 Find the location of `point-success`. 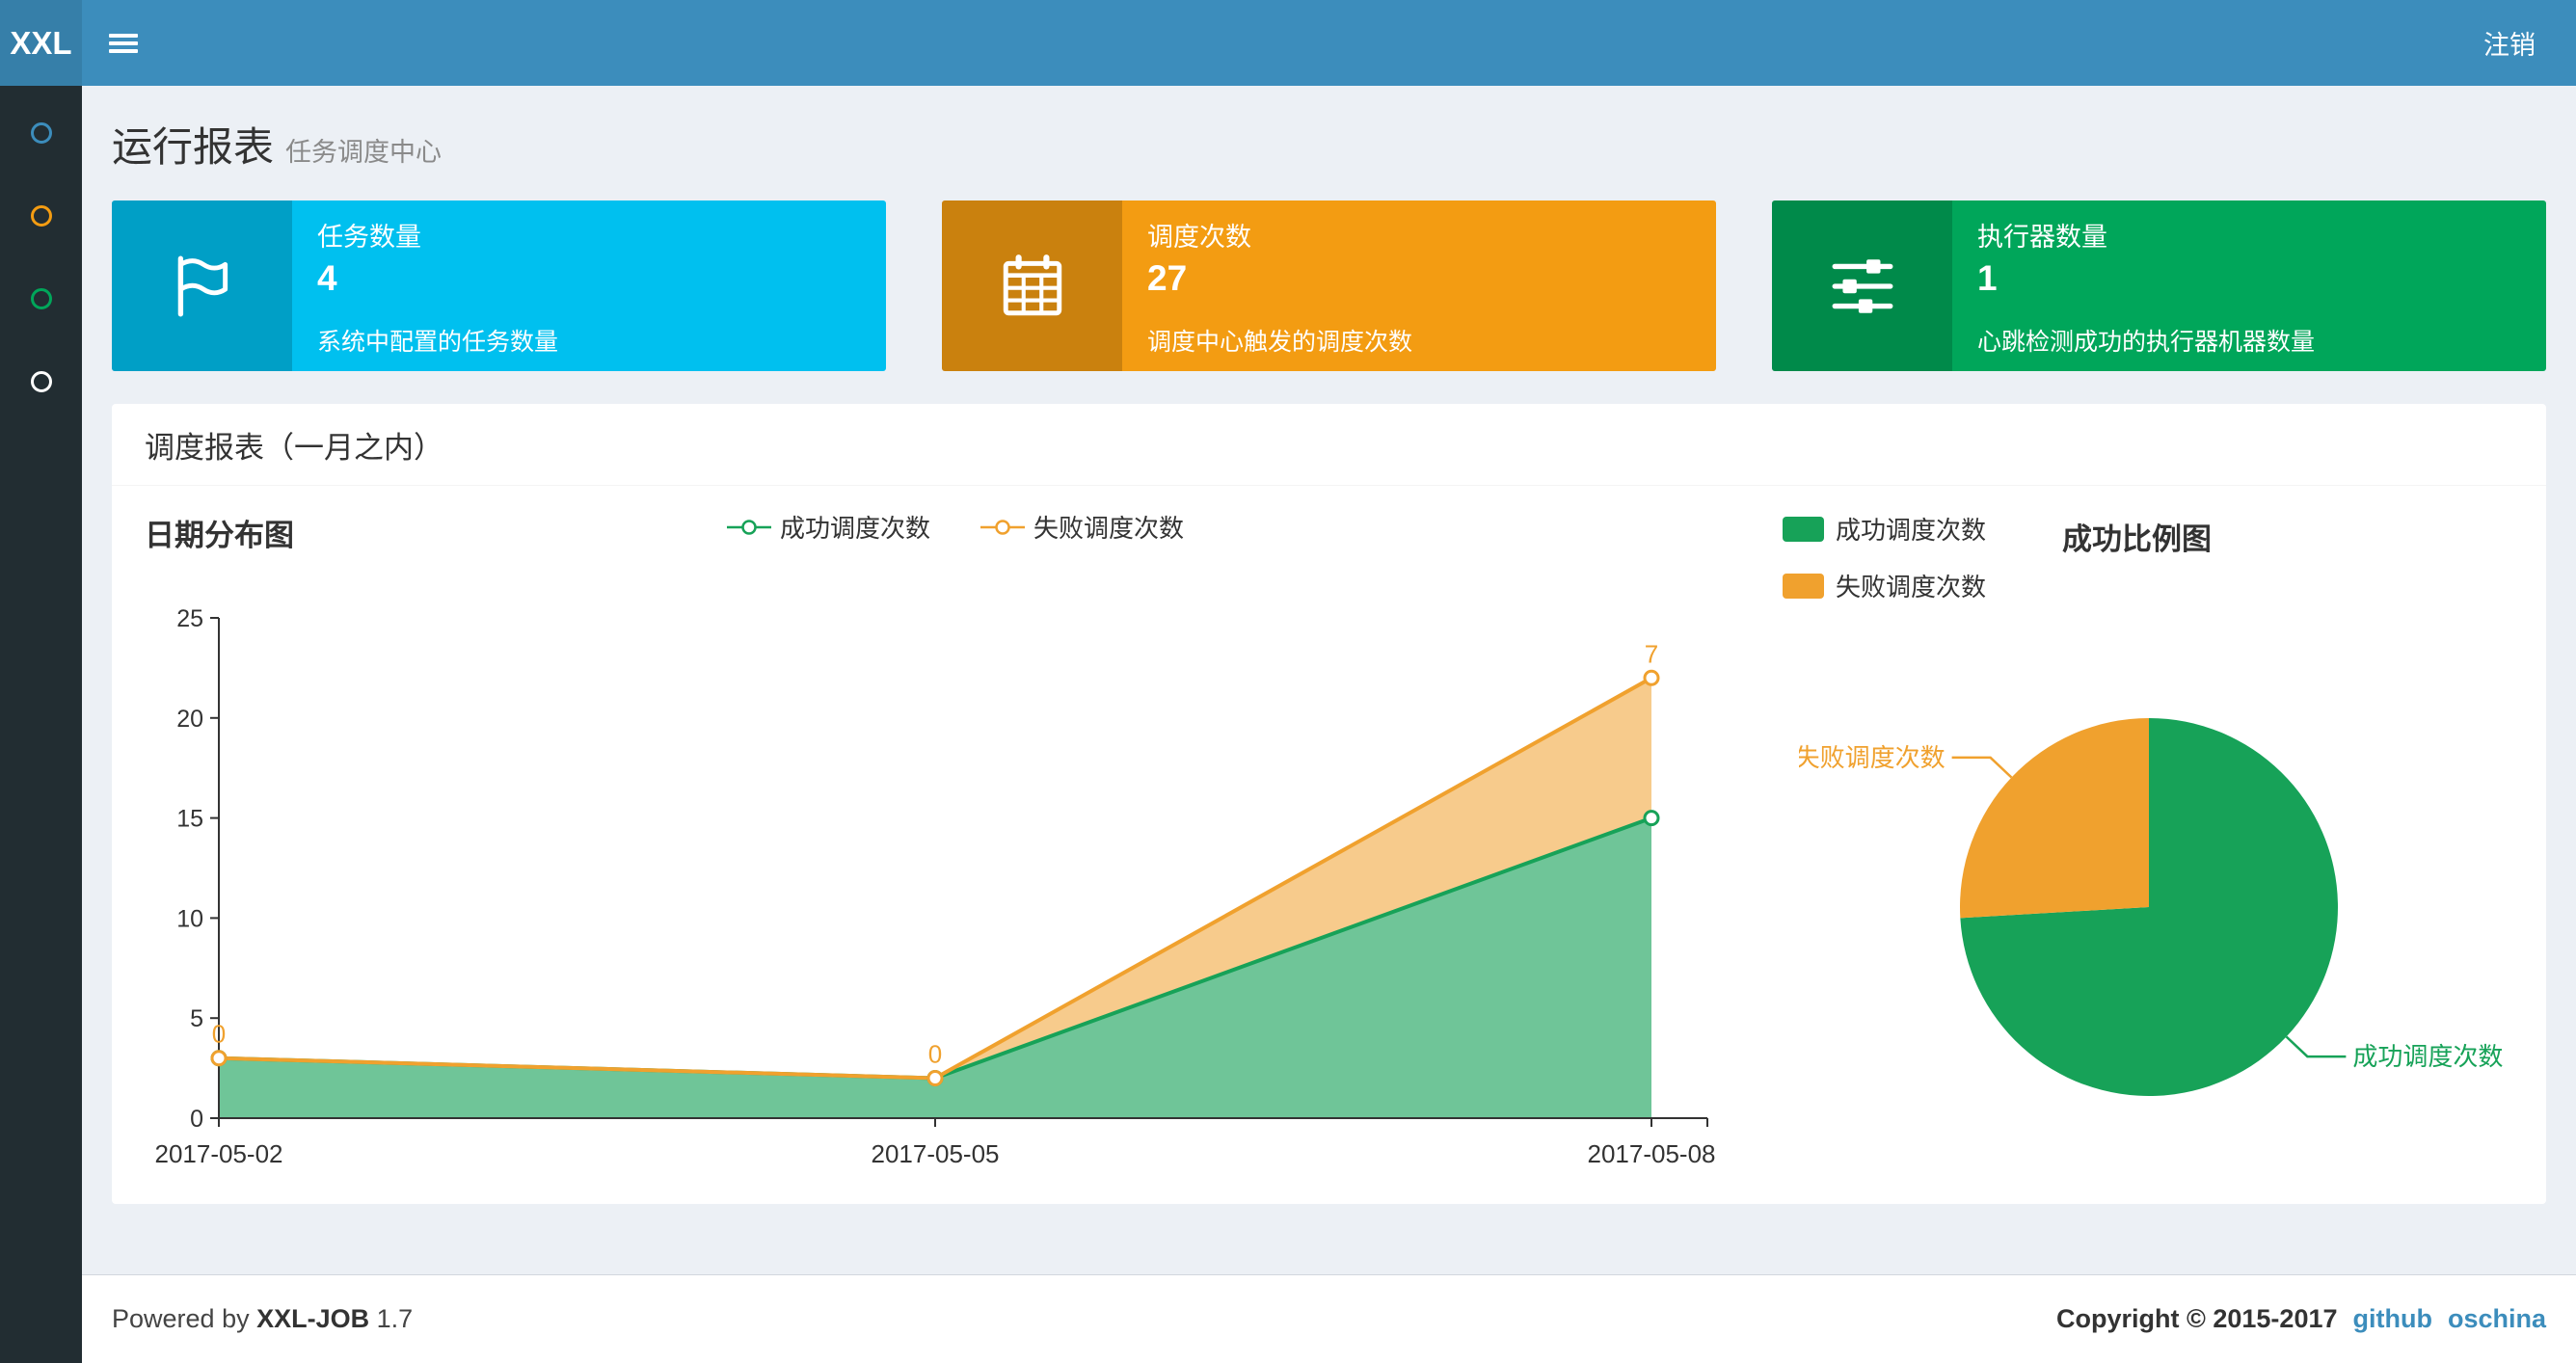

point-success is located at coordinates (1652, 818).